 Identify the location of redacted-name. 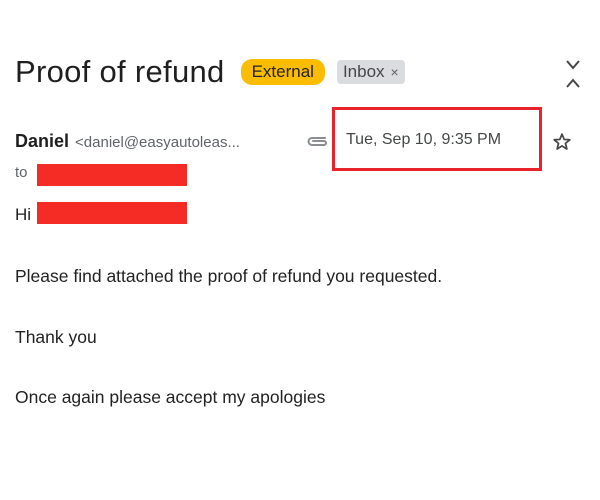
(112, 213).